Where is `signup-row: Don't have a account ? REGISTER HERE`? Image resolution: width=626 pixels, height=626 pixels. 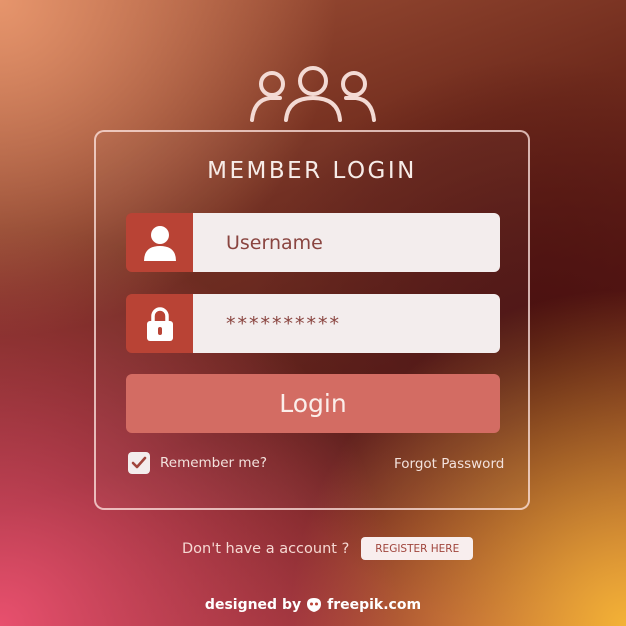
signup-row: Don't have a account ? REGISTER HERE is located at coordinates (328, 548).